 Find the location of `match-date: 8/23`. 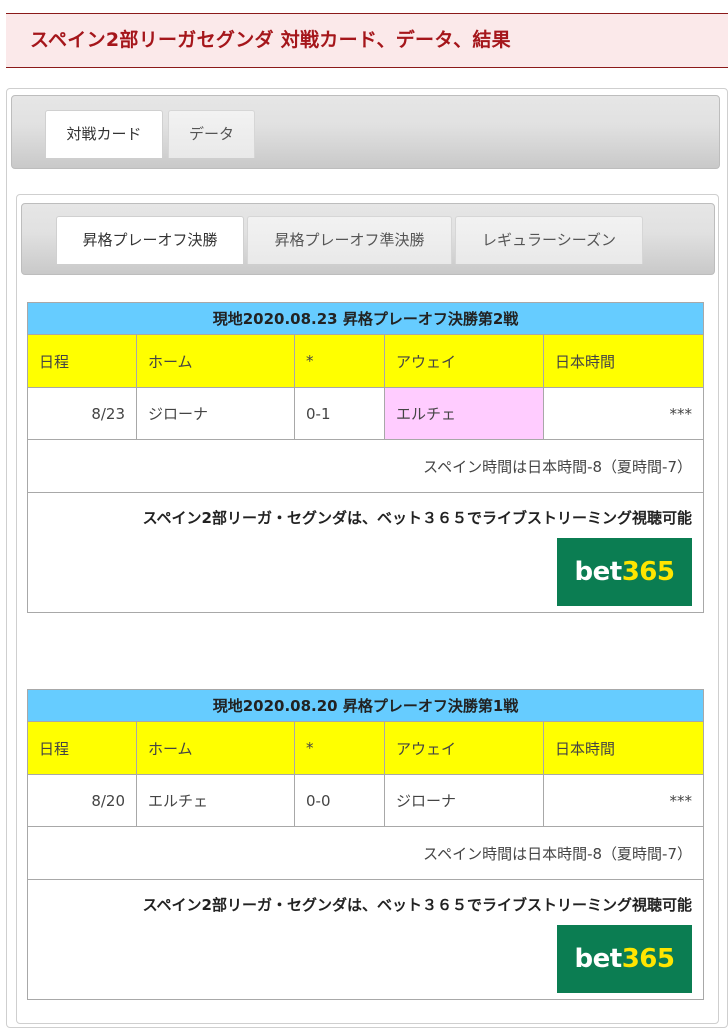

match-date: 8/23 is located at coordinates (82, 413).